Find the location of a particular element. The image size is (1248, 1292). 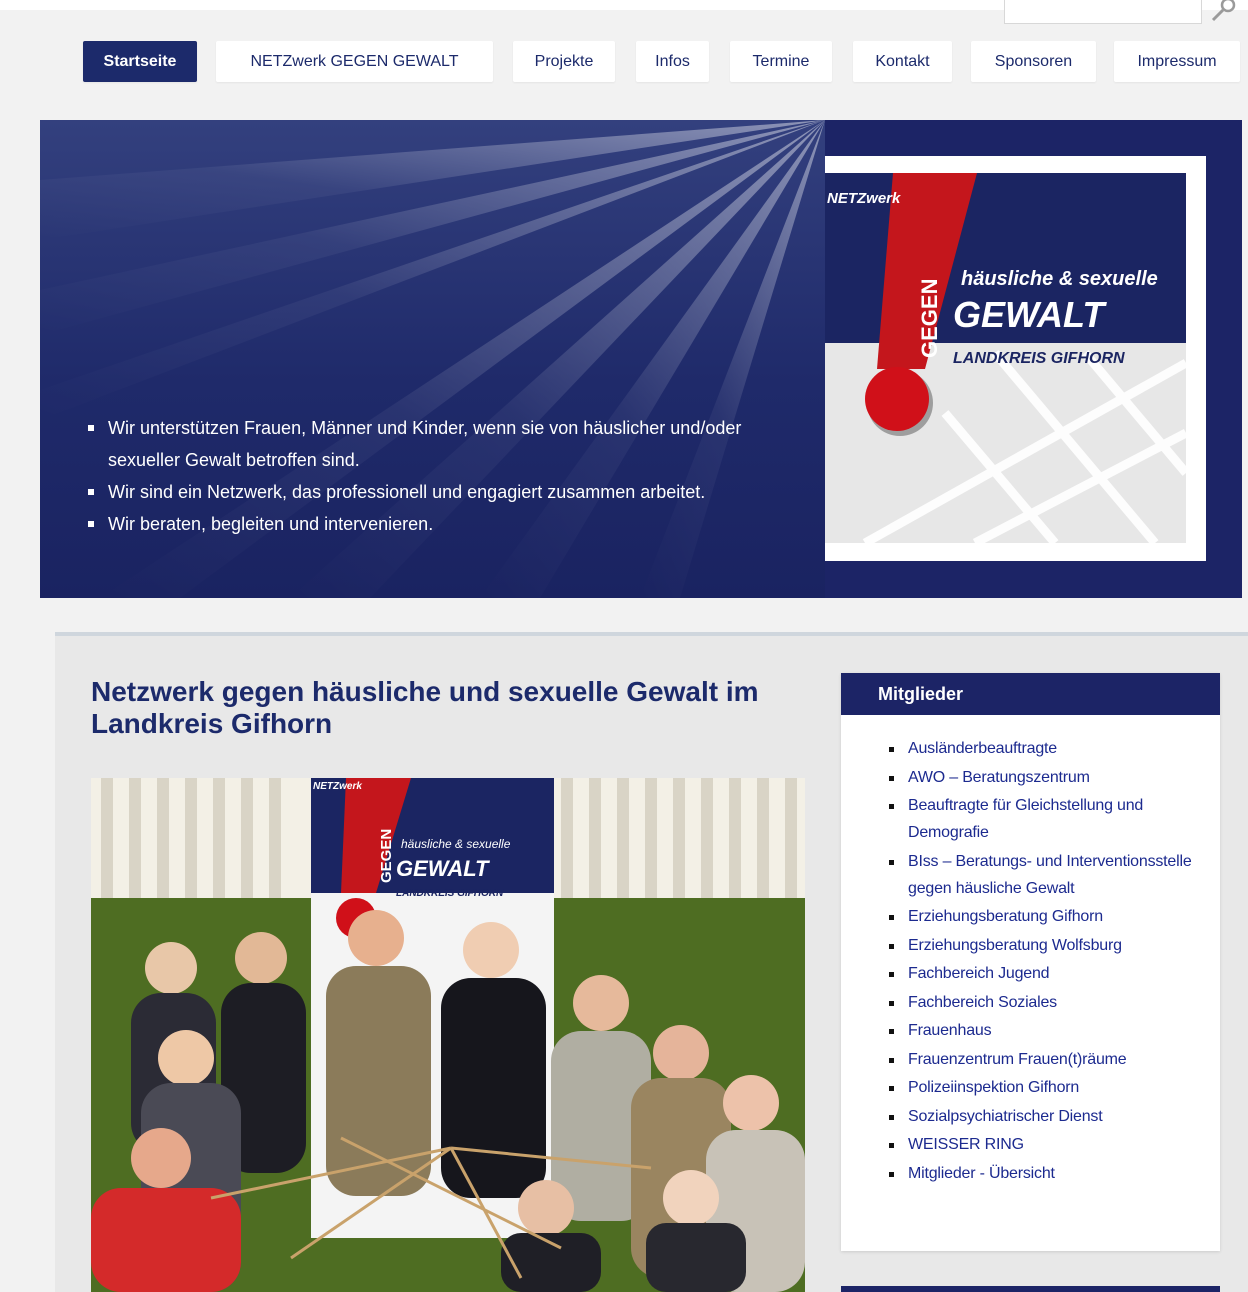

member-link-awo: AWO – Beratungszentrum is located at coordinates (999, 777).